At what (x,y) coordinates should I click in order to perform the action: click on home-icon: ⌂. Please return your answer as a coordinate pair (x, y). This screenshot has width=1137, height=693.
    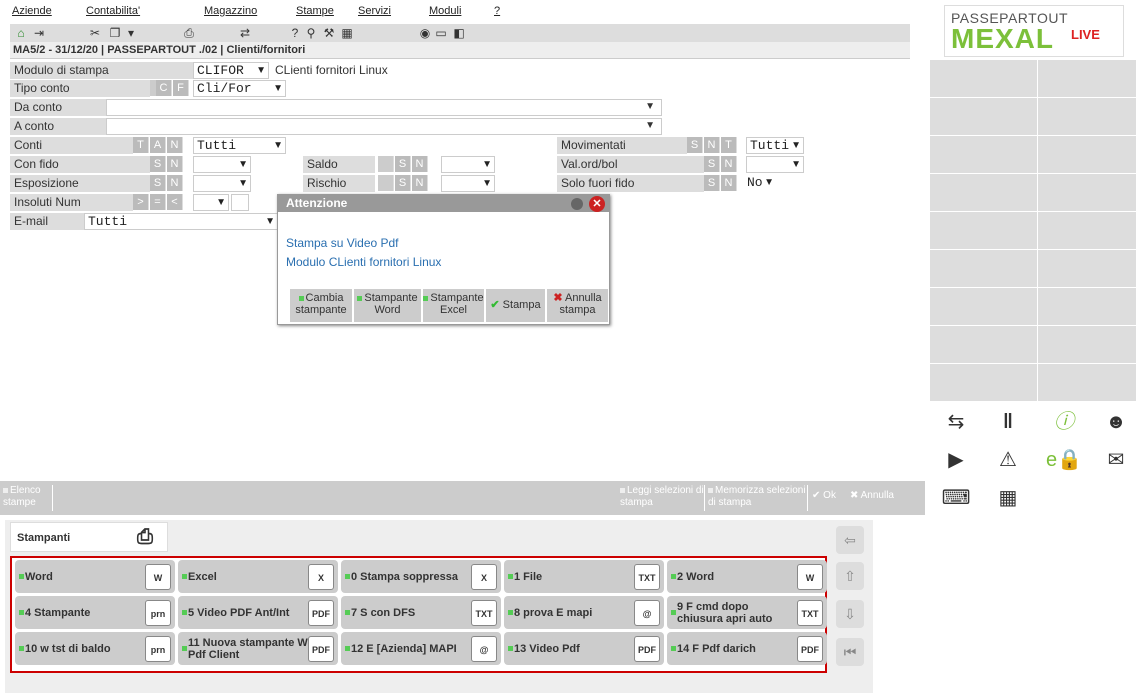
    Looking at the image, I should click on (21, 33).